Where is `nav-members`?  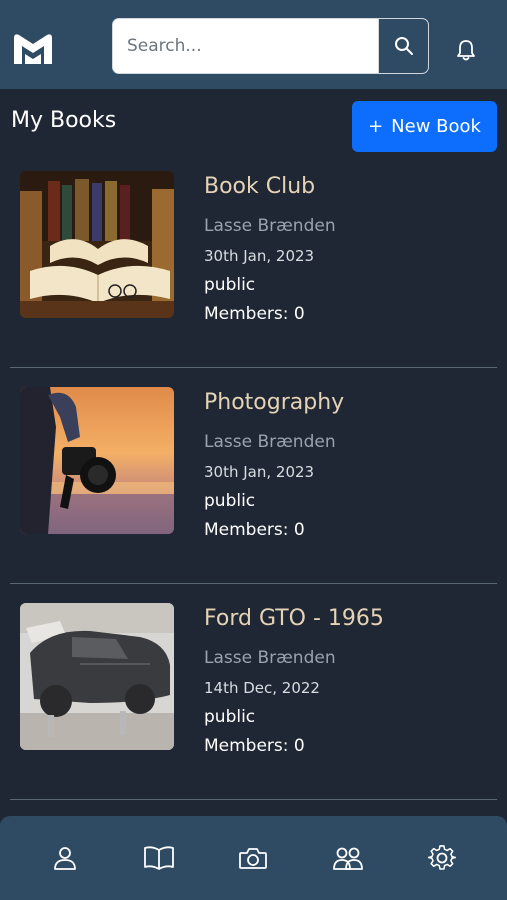 nav-members is located at coordinates (348, 858).